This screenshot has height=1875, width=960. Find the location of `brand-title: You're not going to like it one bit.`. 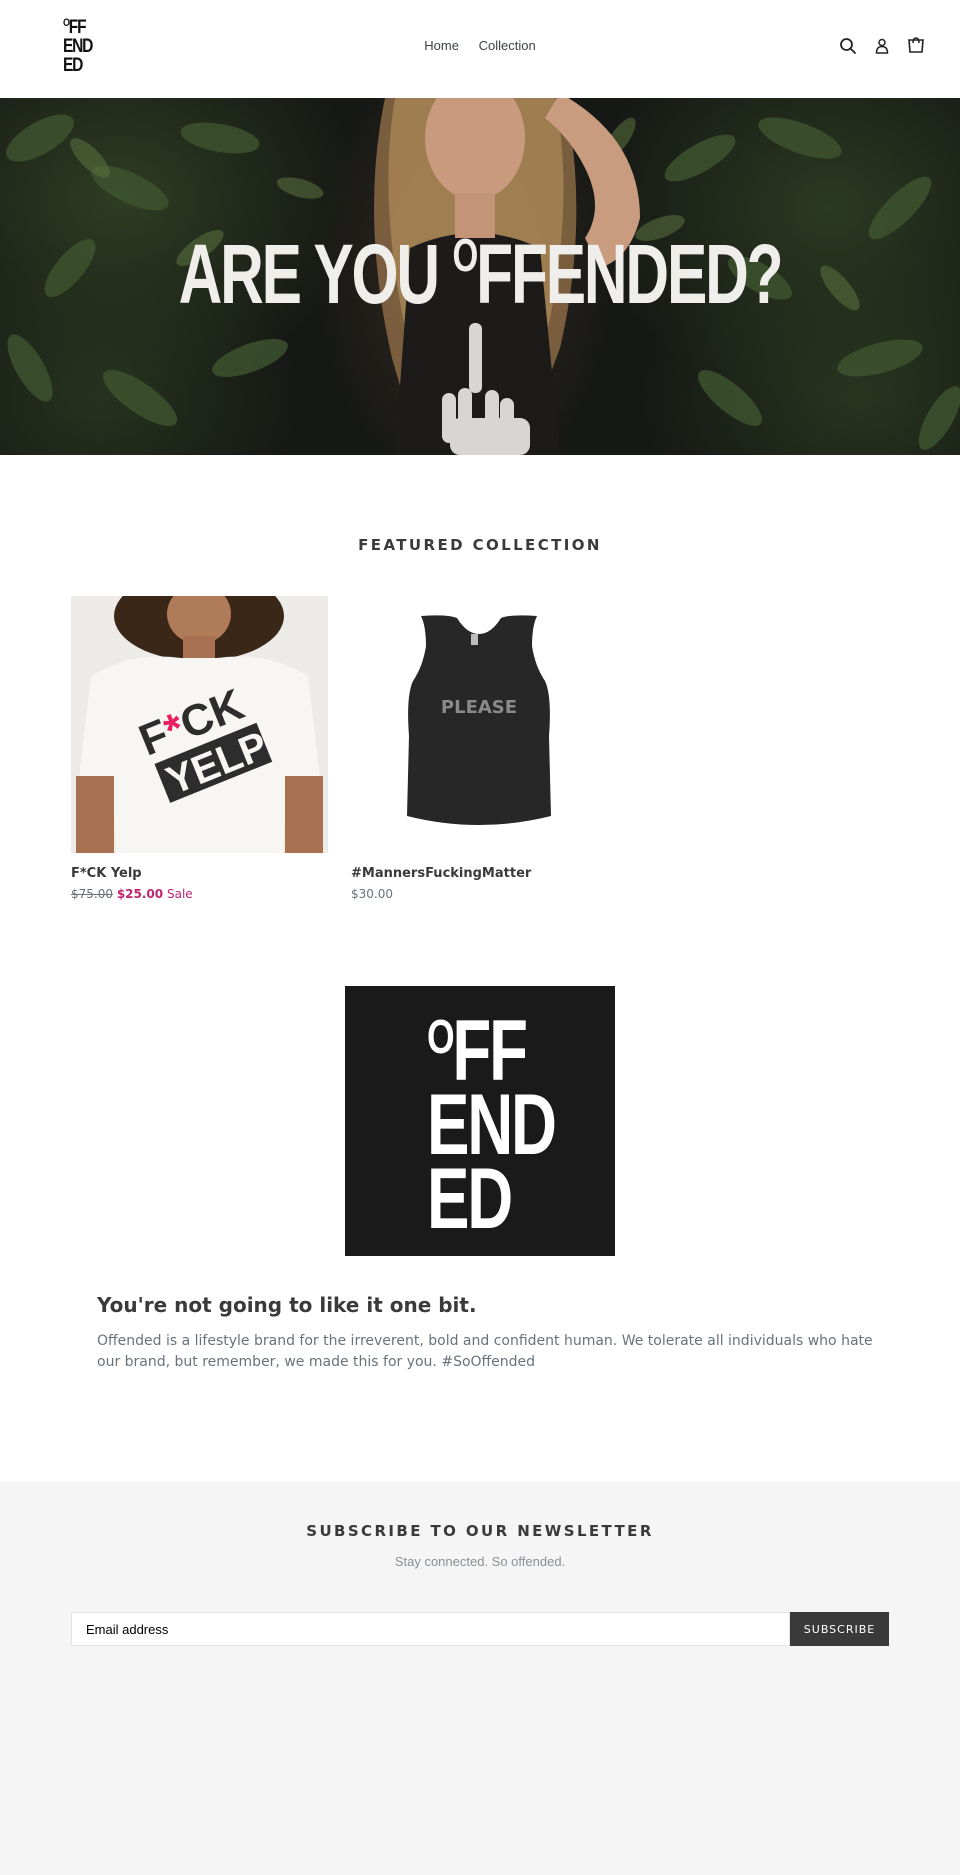

brand-title: You're not going to like it one bit. is located at coordinates (287, 1305).